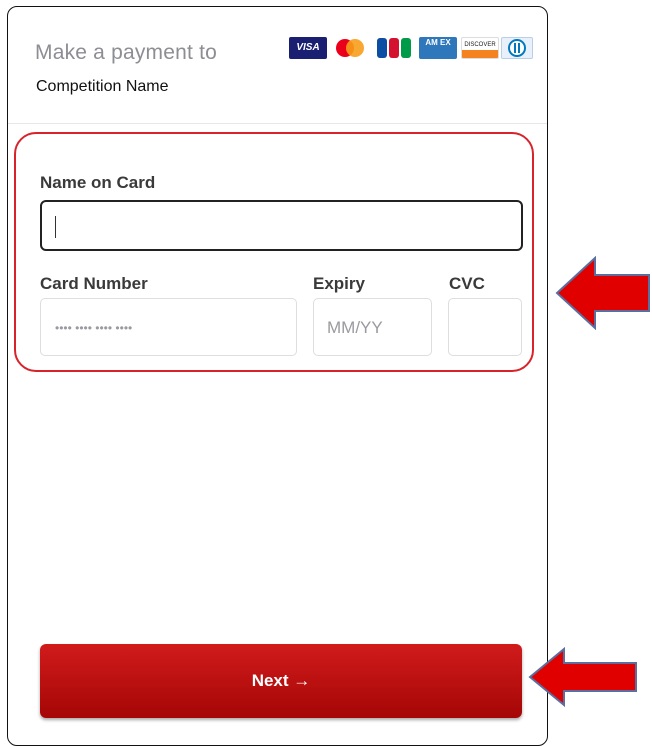  Describe the element at coordinates (126, 52) in the screenshot. I see `payment-title: Make a payment to` at that location.